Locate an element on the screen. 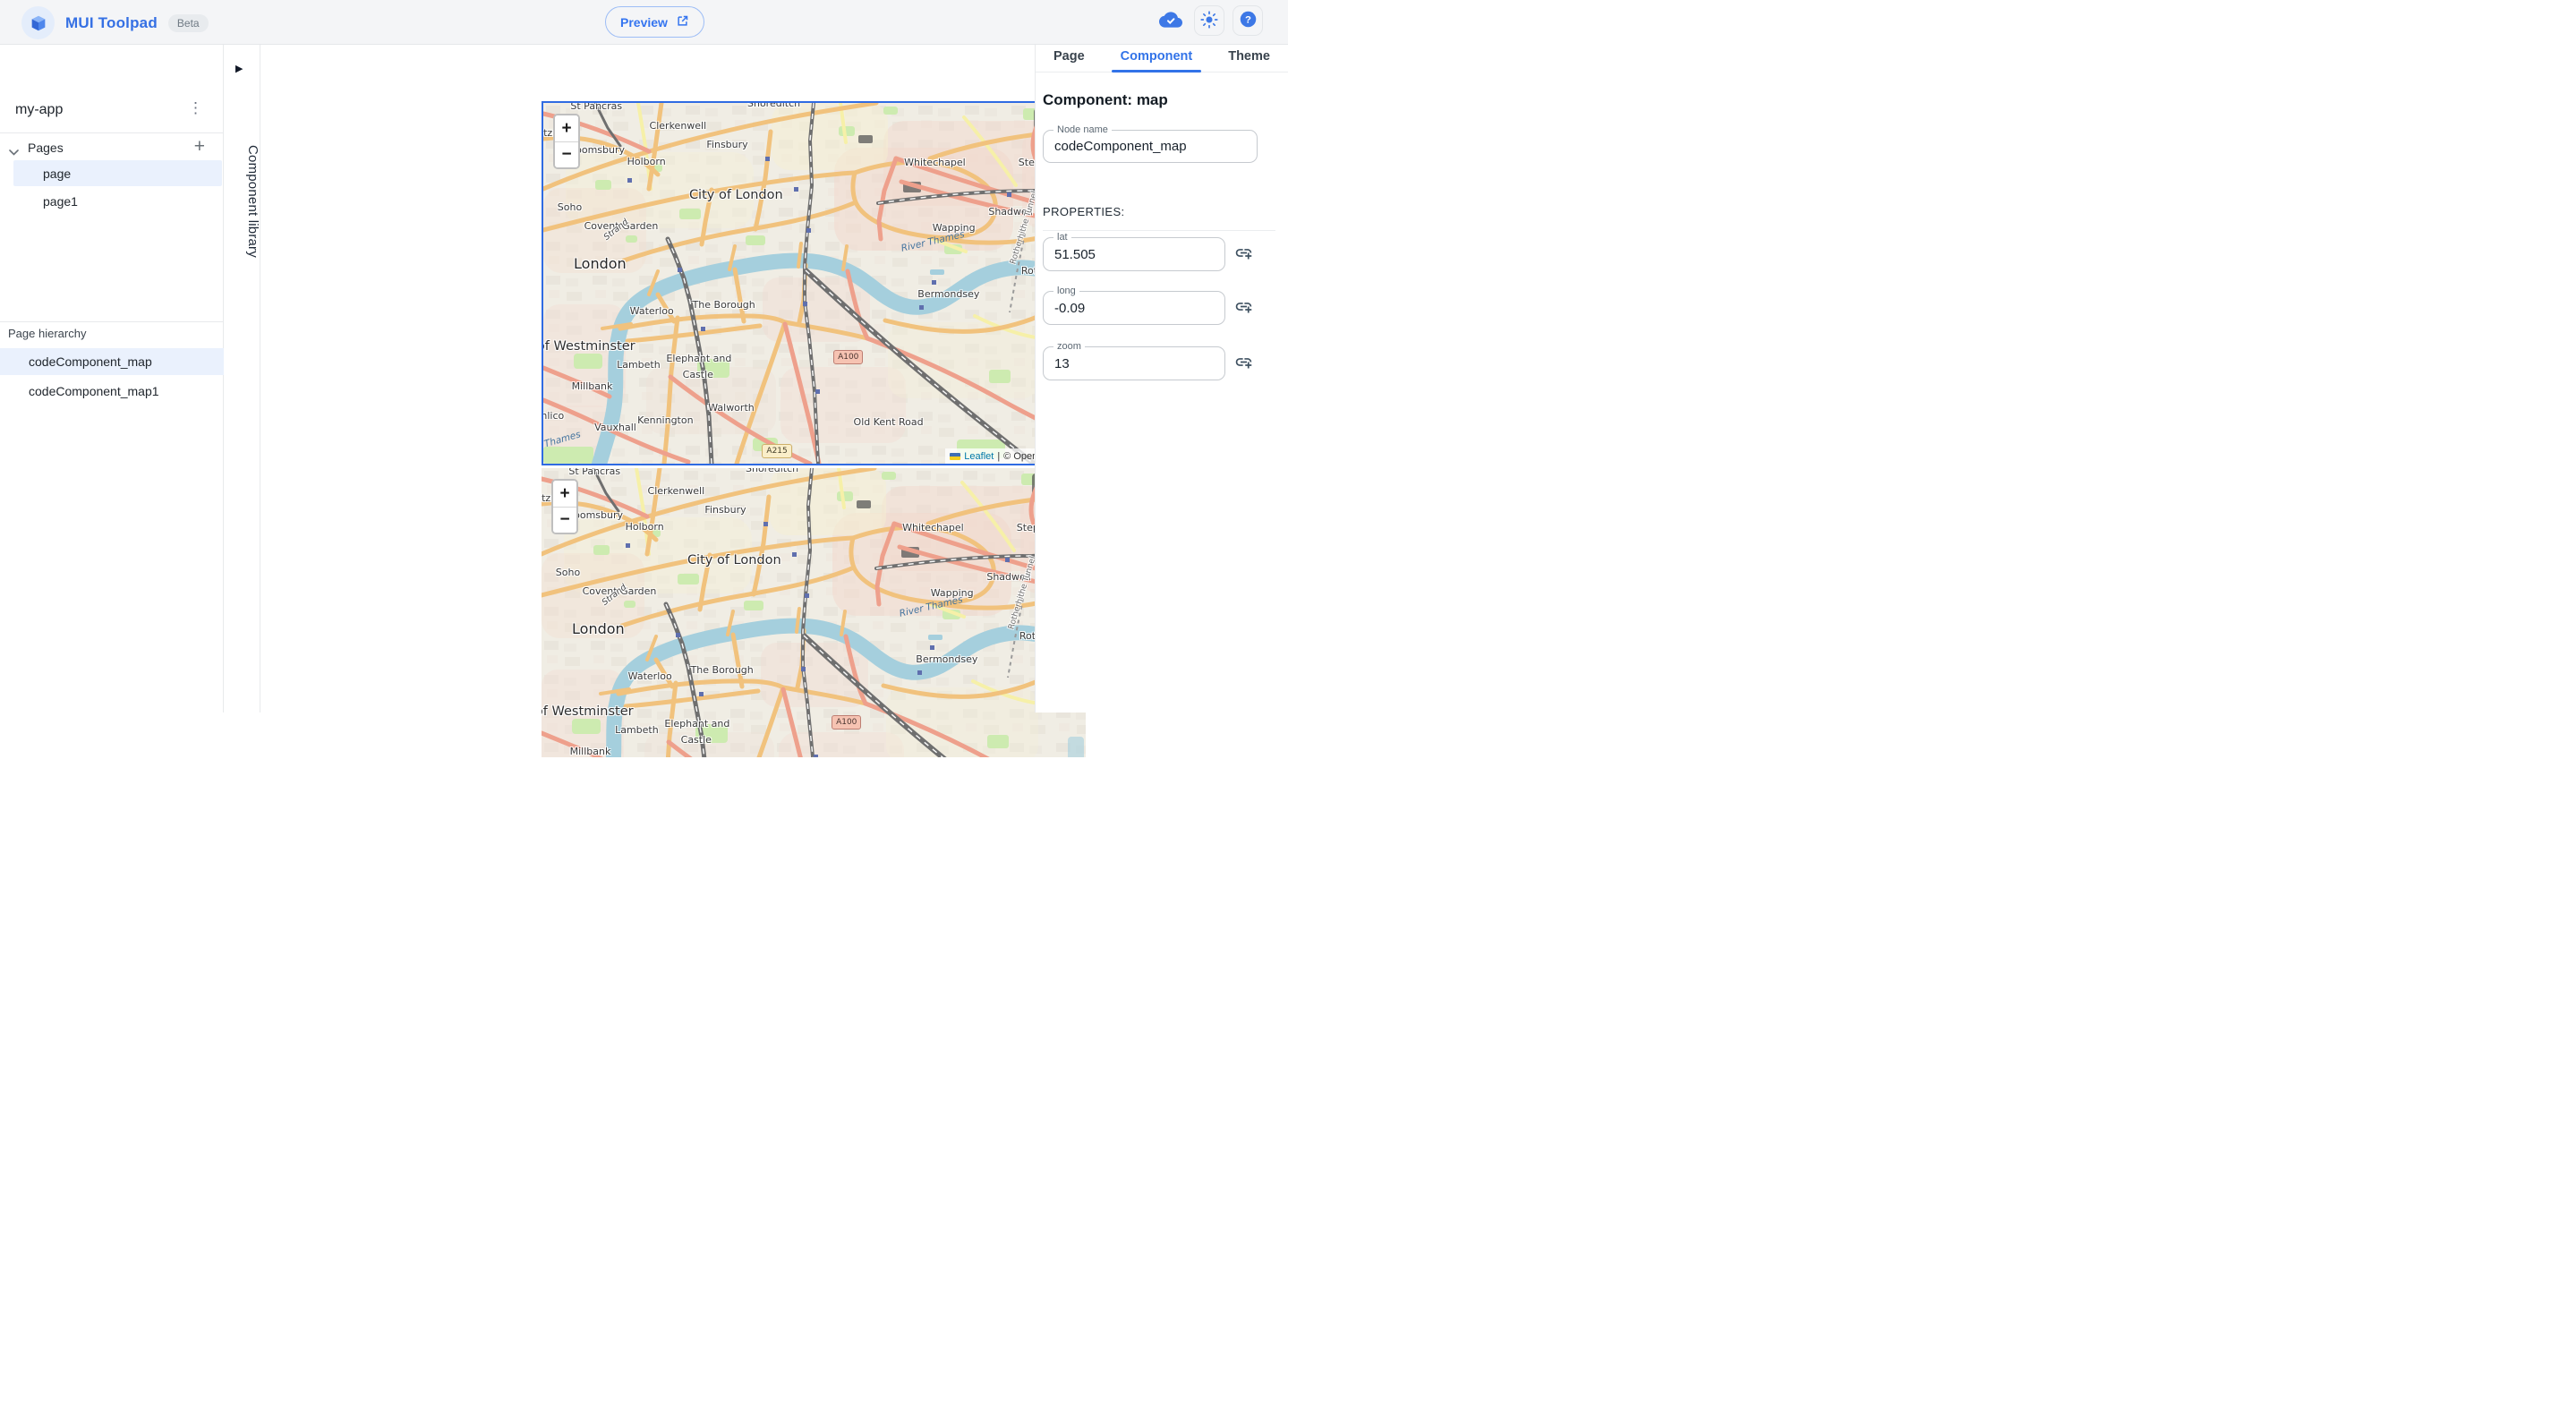  map-label: A215 is located at coordinates (777, 451).